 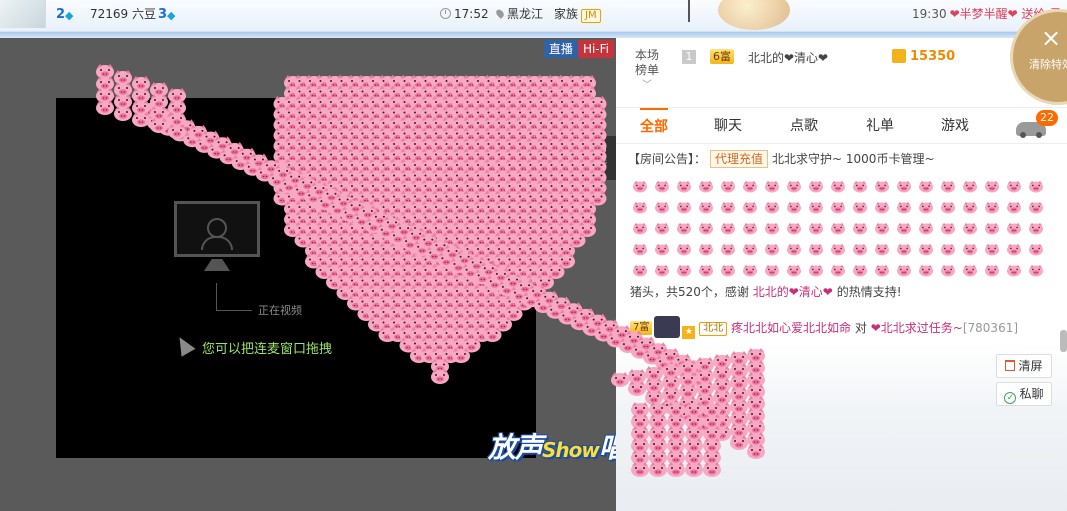 What do you see at coordinates (739, 159) in the screenshot?
I see `recharge-tag: 代理充值` at bounding box center [739, 159].